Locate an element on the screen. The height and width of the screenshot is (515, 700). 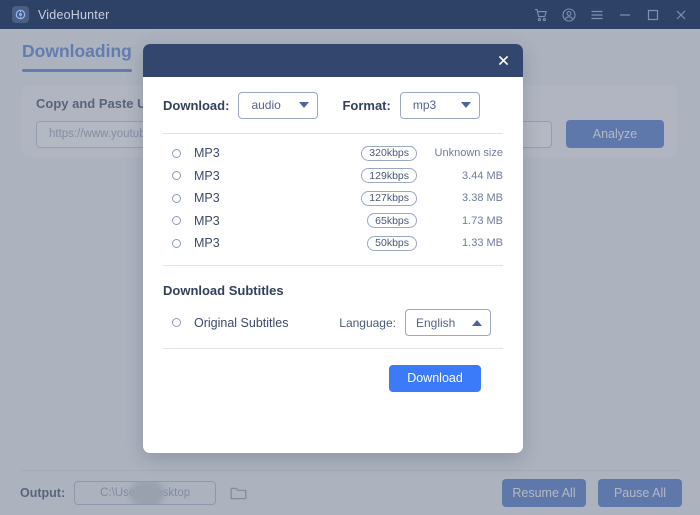
original-subtitles-row: Original Subtitles Language: English is located at coordinates (333, 323).